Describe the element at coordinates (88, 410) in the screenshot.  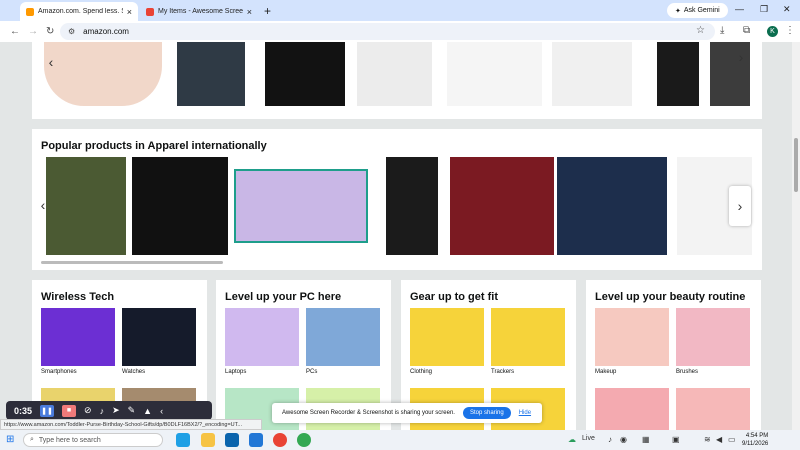
I see `mic-off-icon: ⊘` at that location.